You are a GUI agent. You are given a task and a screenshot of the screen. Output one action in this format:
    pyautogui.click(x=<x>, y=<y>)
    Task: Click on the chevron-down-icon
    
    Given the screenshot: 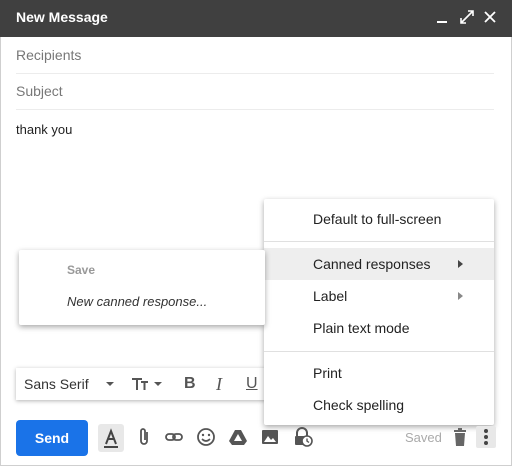 What is the action you would take?
    pyautogui.click(x=110, y=384)
    